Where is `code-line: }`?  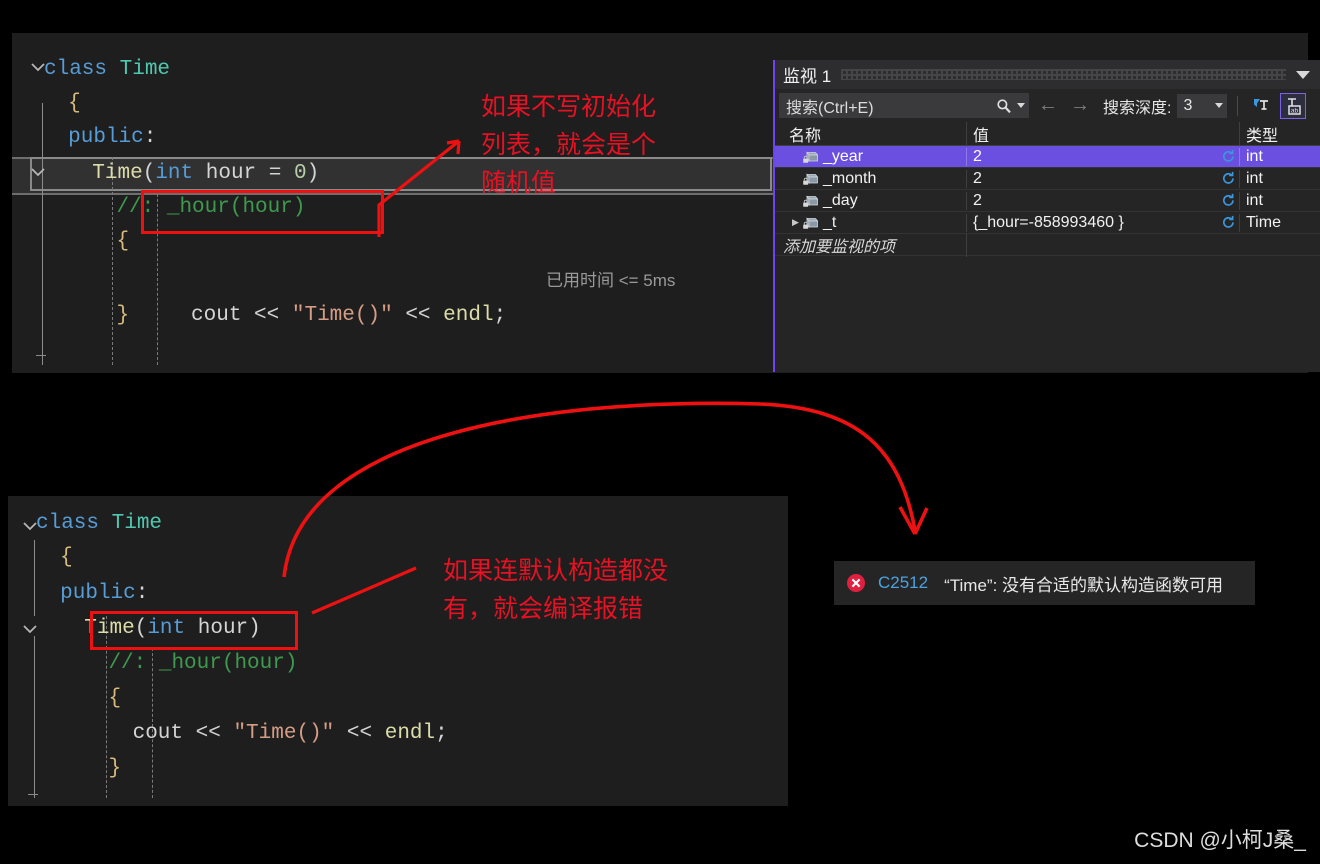 code-line: } is located at coordinates (115, 768).